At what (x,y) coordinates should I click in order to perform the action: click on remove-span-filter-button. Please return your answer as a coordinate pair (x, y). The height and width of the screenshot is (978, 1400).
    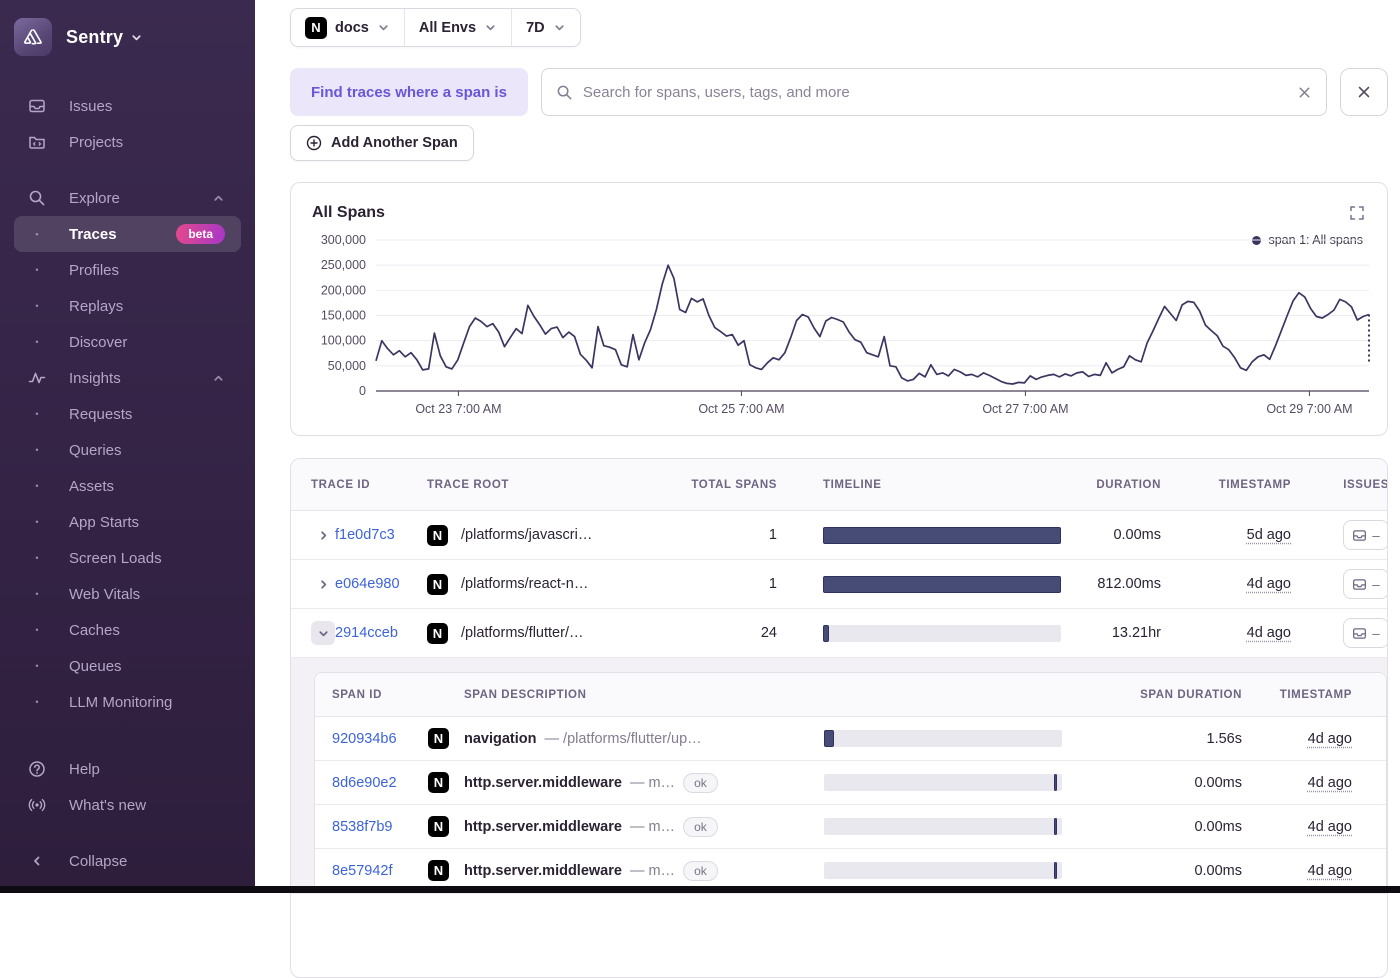
    Looking at the image, I should click on (1364, 92).